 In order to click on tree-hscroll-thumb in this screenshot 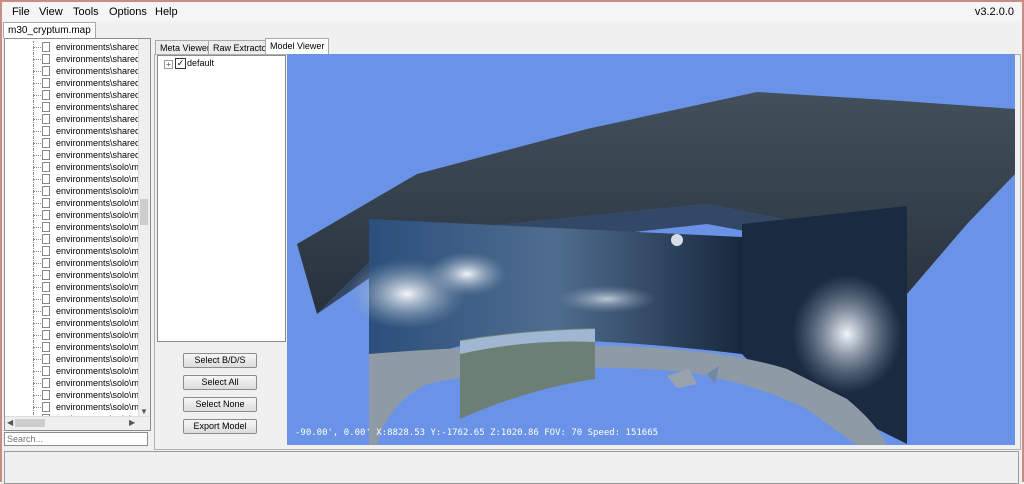, I will do `click(30, 423)`.